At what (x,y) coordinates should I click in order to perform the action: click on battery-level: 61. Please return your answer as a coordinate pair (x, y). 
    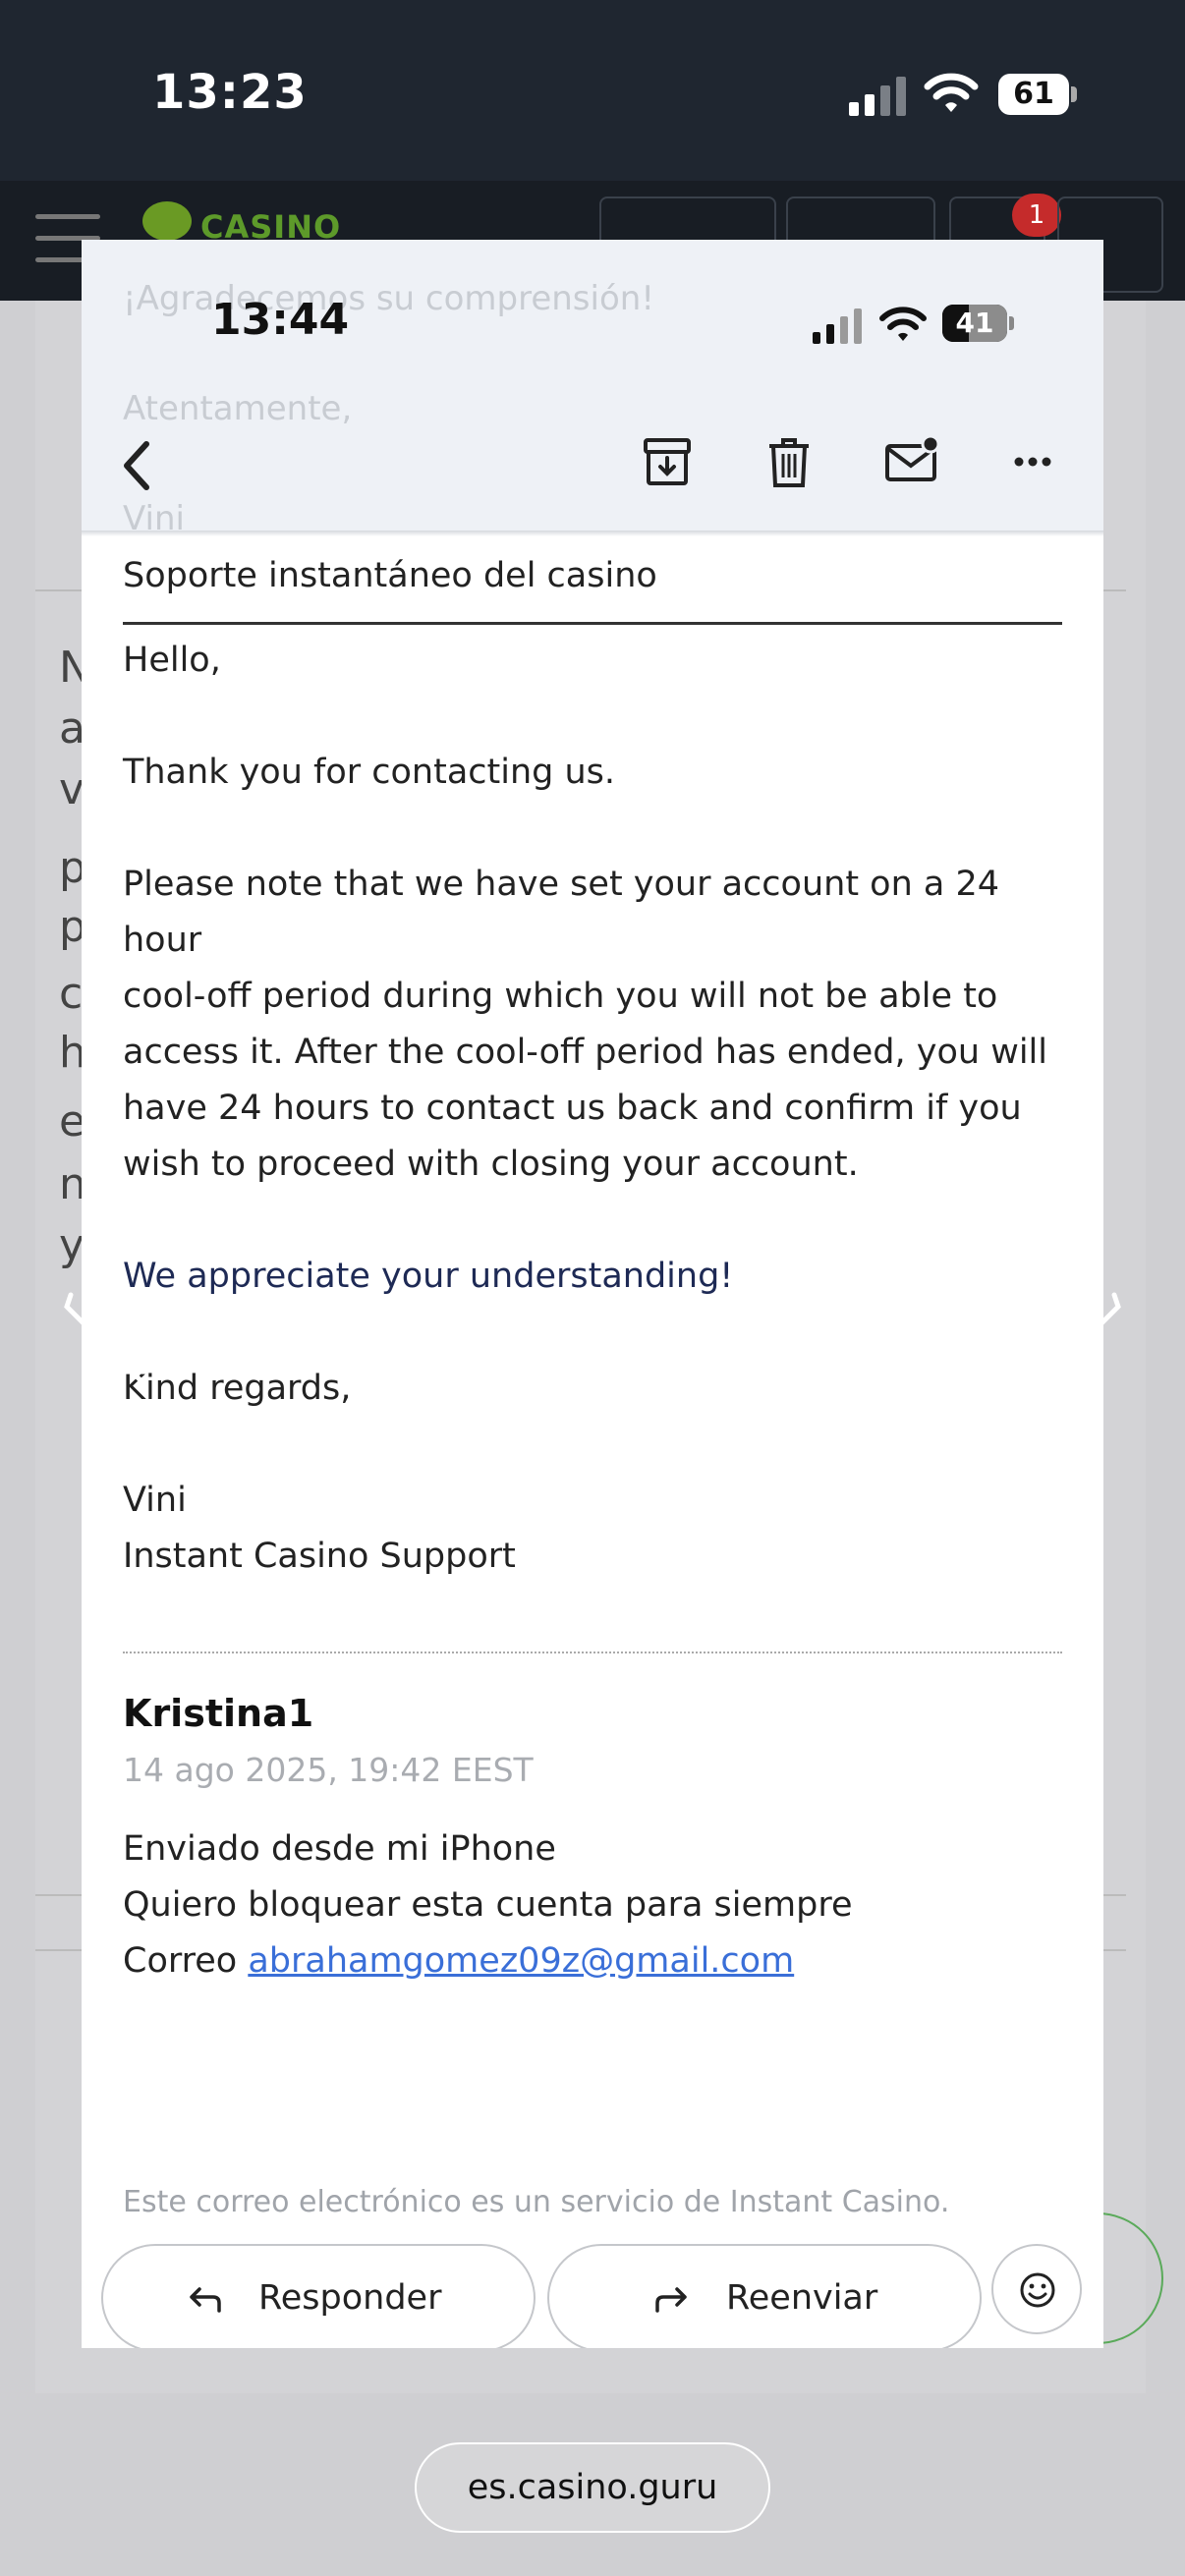
    Looking at the image, I should click on (1034, 94).